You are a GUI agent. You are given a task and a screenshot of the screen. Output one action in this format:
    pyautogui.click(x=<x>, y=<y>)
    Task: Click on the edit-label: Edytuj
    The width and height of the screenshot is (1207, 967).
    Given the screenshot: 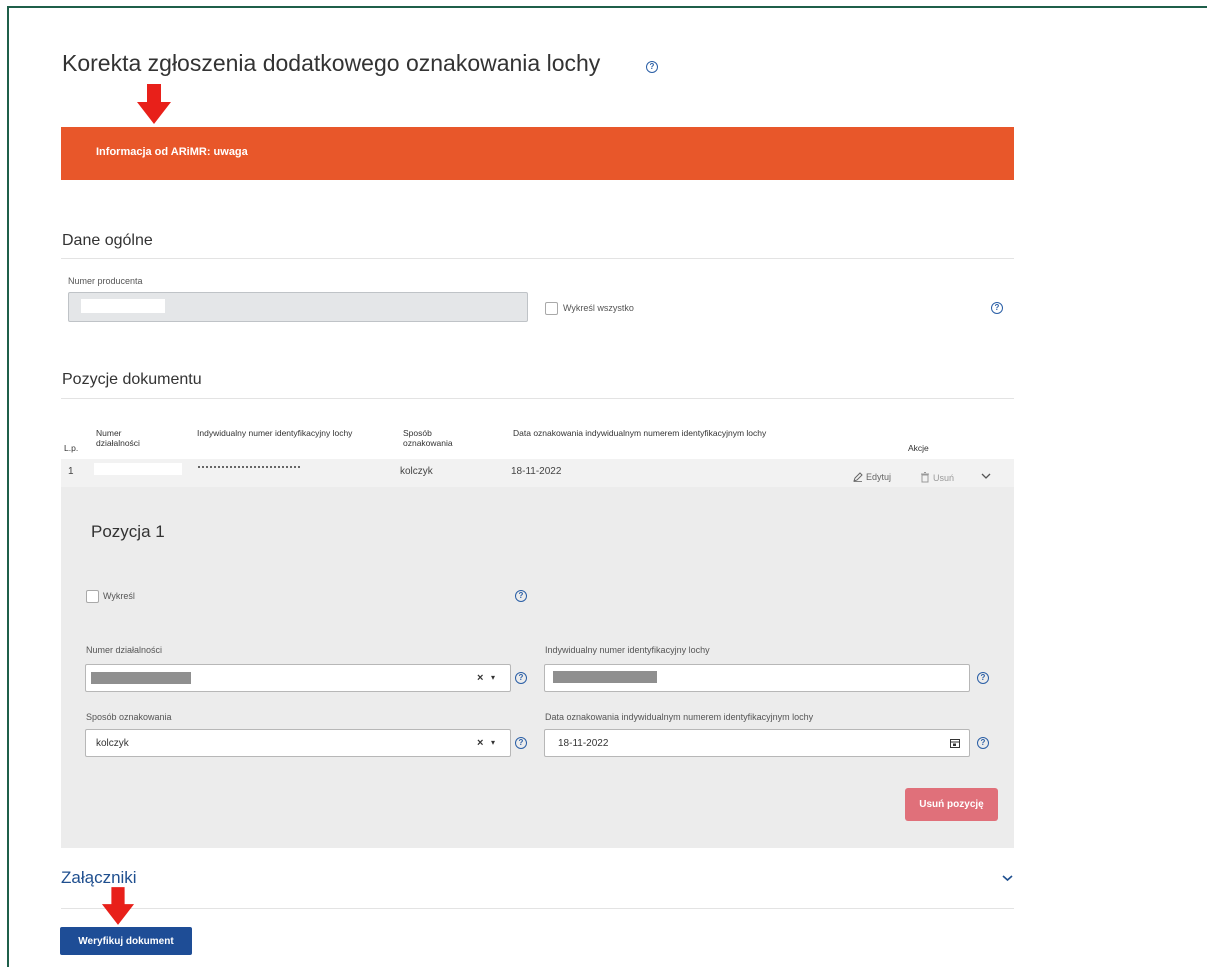 What is the action you would take?
    pyautogui.click(x=879, y=477)
    